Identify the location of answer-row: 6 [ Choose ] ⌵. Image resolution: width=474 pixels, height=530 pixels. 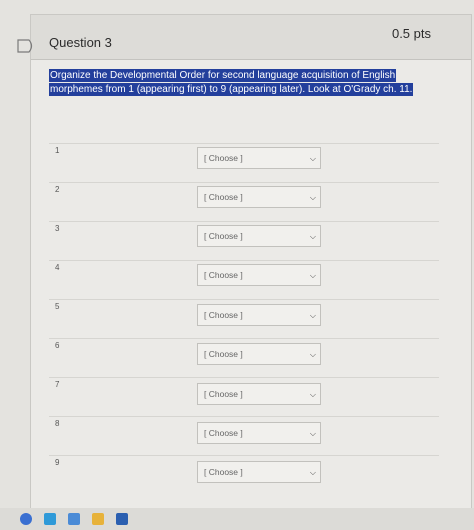
(244, 357).